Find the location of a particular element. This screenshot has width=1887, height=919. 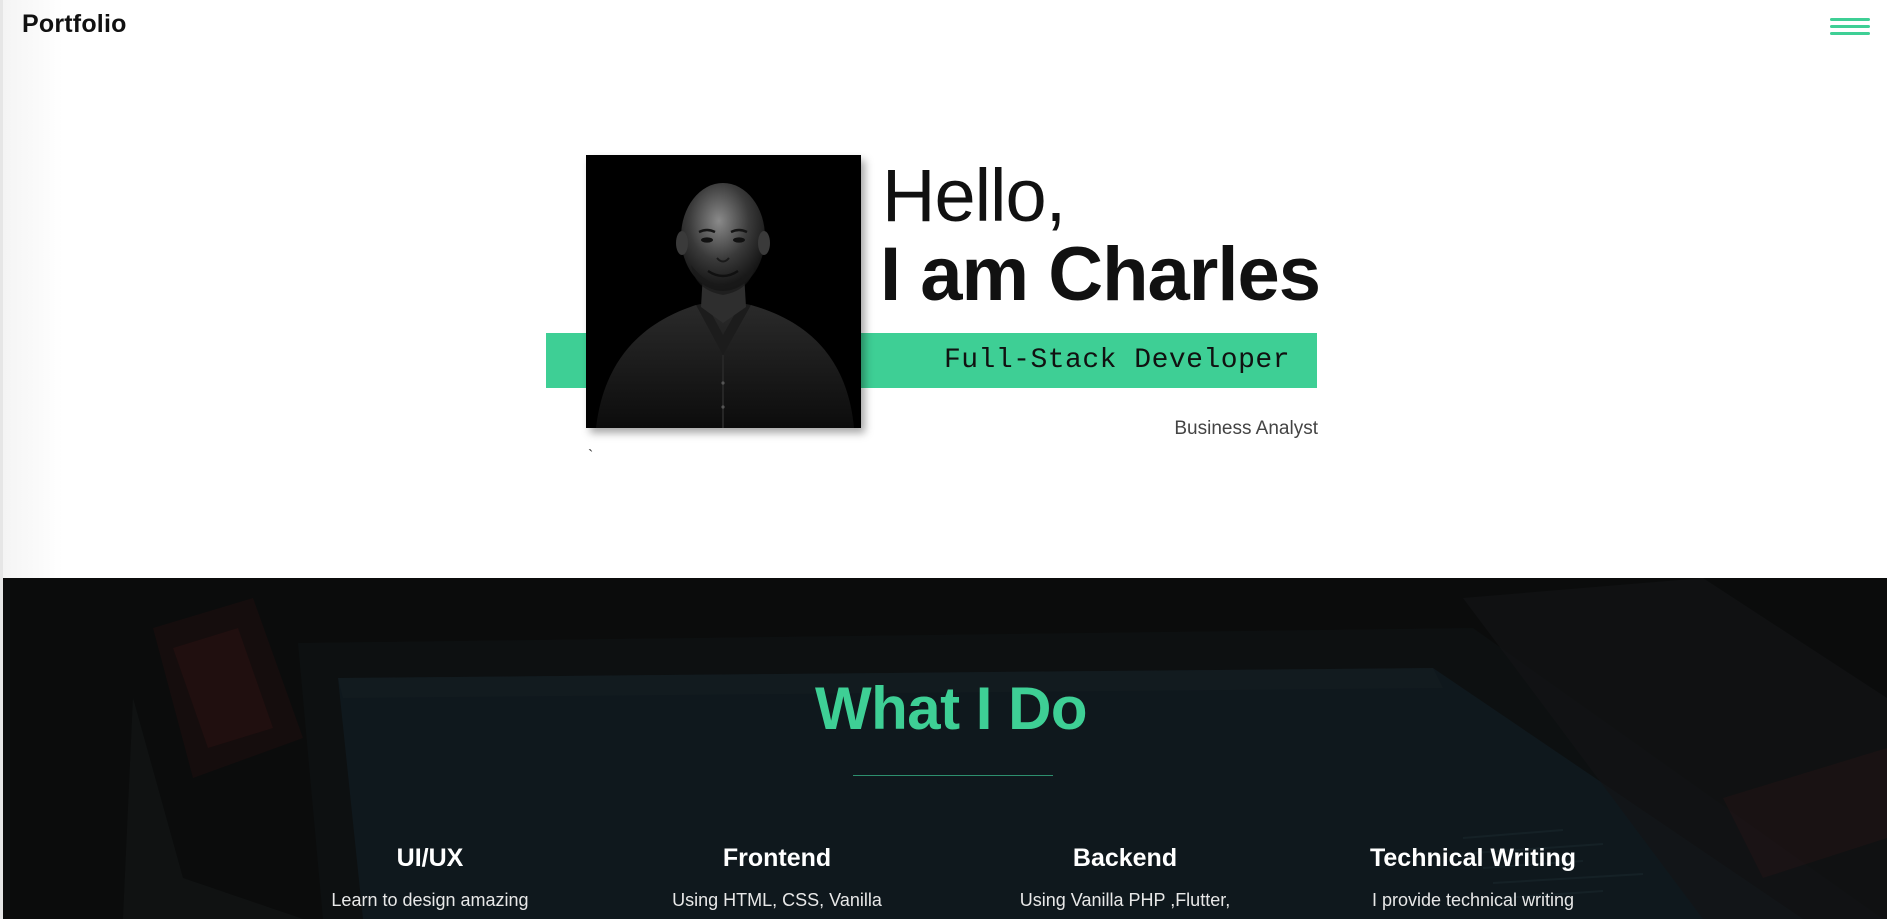

navbar: Portfolio is located at coordinates (943, 27).